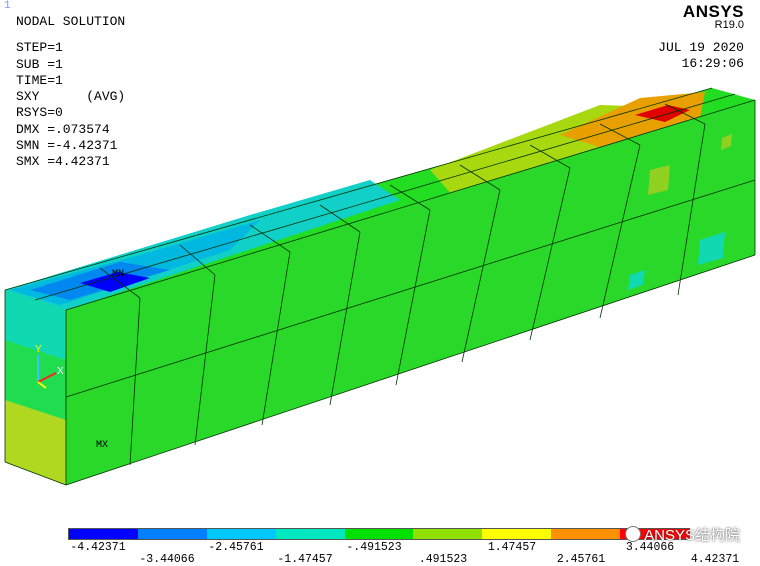  Describe the element at coordinates (236, 547) in the screenshot. I see `legend-tick-top-2: -2.45761` at that location.